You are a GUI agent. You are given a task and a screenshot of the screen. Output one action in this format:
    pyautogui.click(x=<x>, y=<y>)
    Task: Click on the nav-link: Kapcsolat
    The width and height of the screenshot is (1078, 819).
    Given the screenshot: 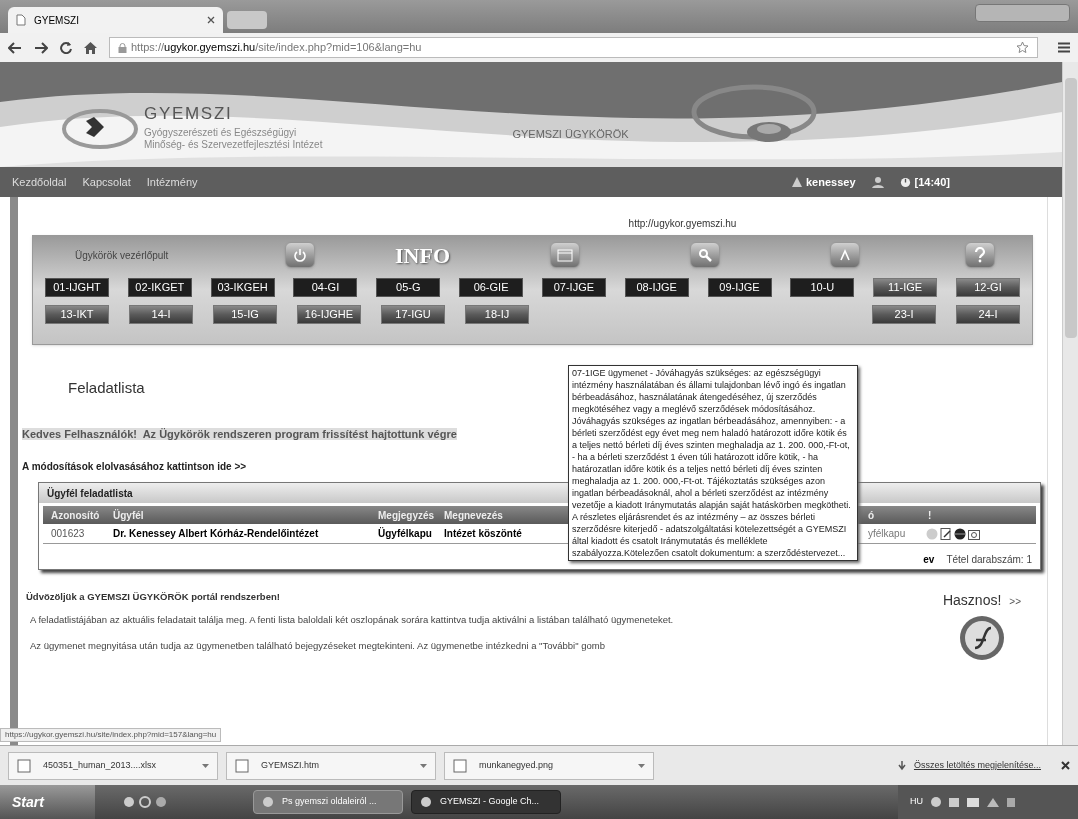 What is the action you would take?
    pyautogui.click(x=106, y=182)
    